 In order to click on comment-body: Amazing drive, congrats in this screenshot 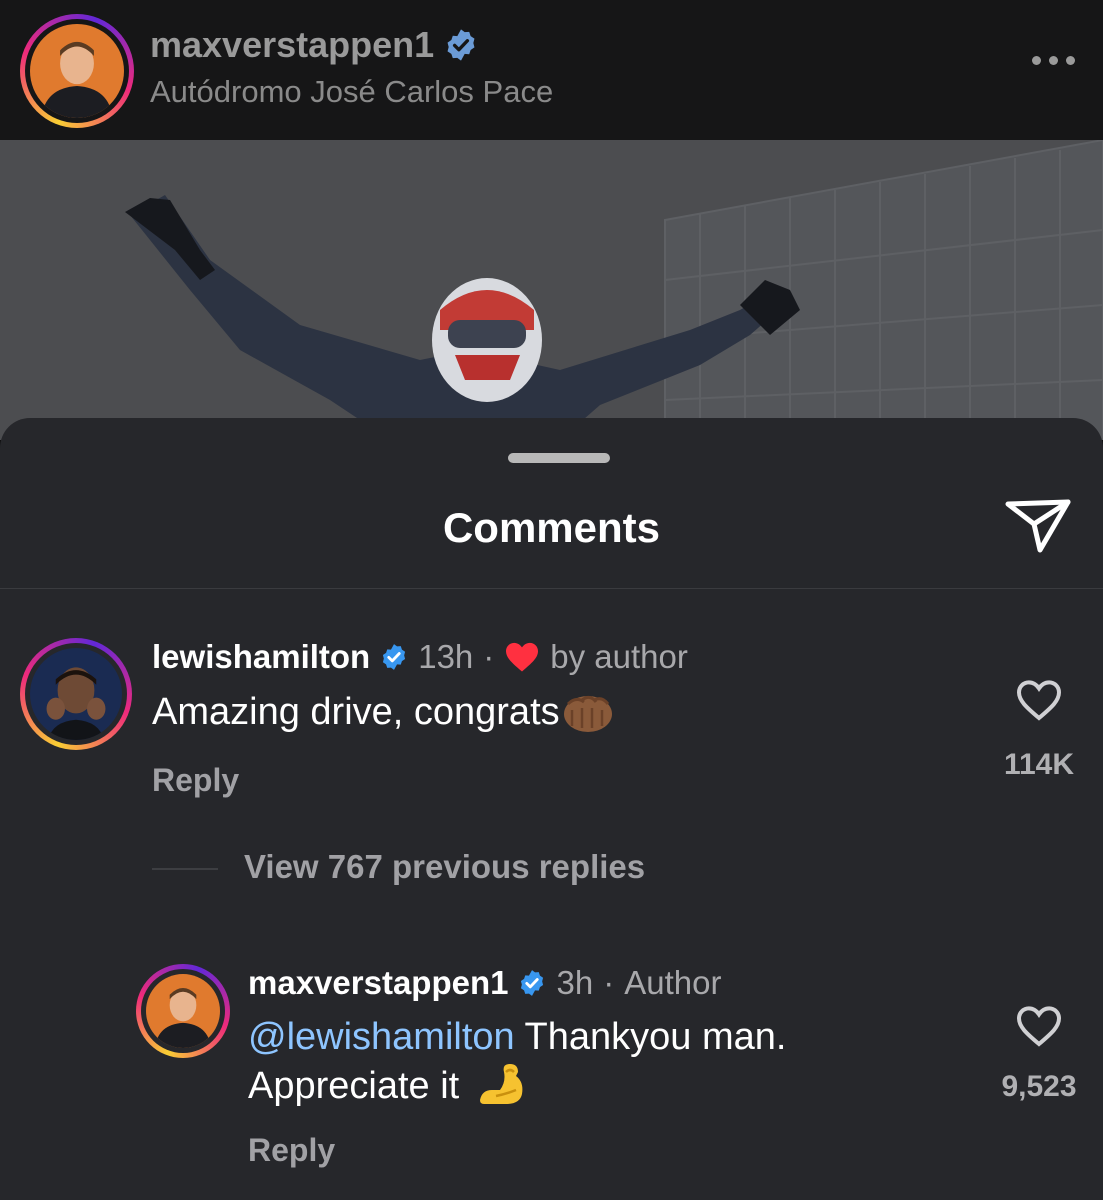, I will do `click(356, 711)`.